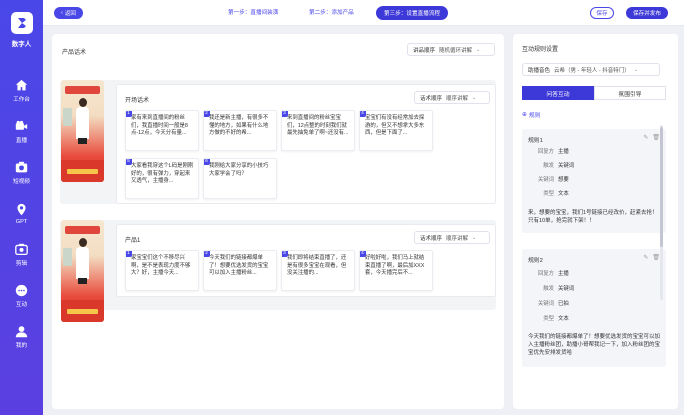  What do you see at coordinates (21, 249) in the screenshot?
I see `clip-icon` at bounding box center [21, 249].